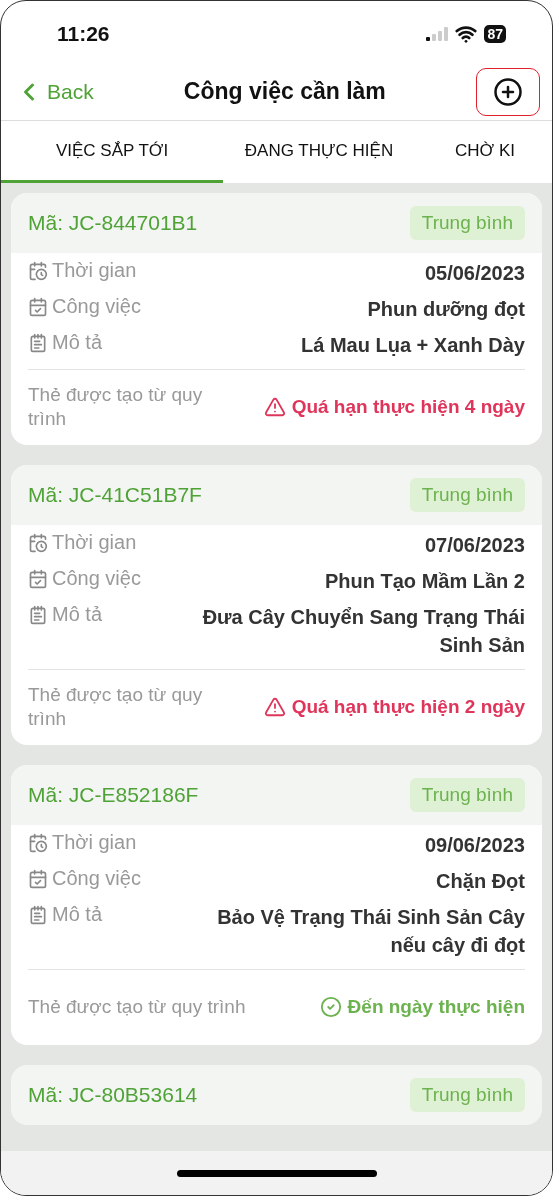  Describe the element at coordinates (408, 706) in the screenshot. I see `status-text: Quá hạn thực hiện 2 ngày` at that location.